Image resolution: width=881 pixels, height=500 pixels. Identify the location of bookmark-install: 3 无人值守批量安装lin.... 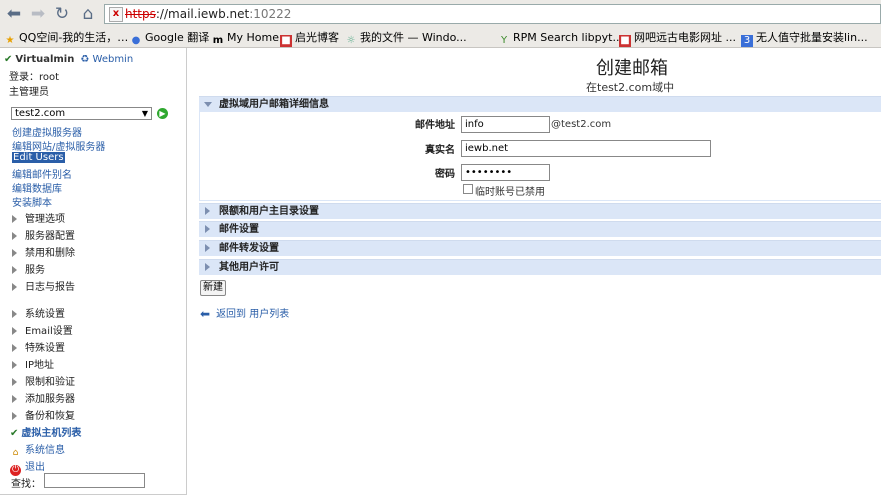
(804, 38).